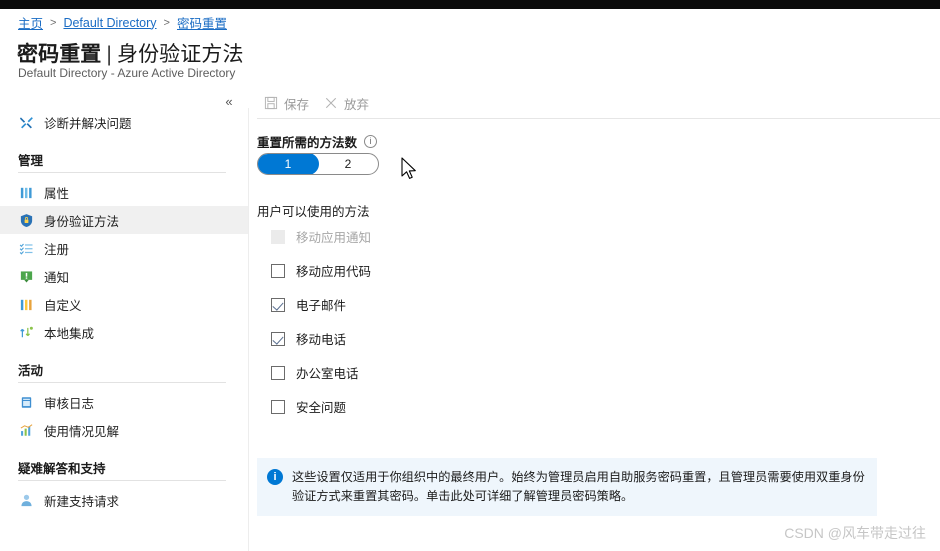 This screenshot has width=940, height=551. I want to click on close-x-icon, so click(330, 103).